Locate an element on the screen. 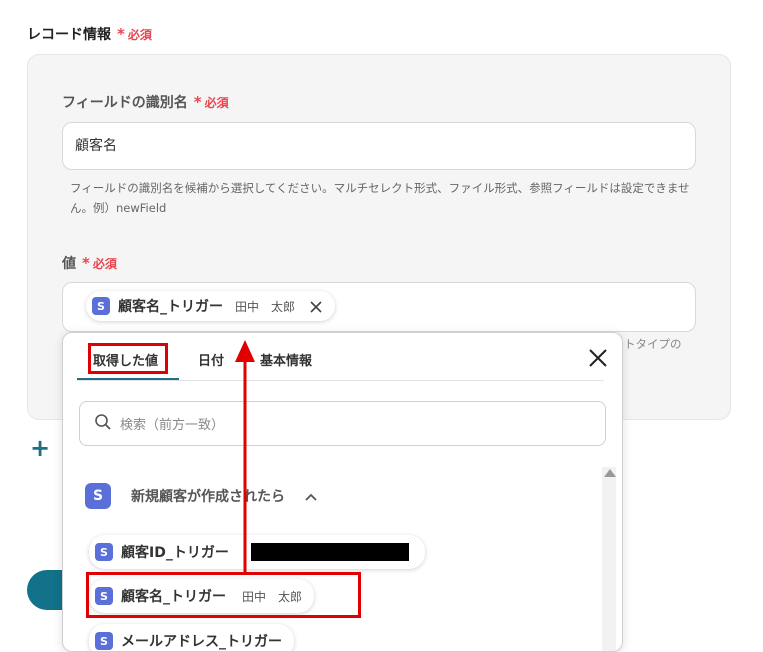 This screenshot has width=763, height=652. arrow-up-icon is located at coordinates (245, 456).